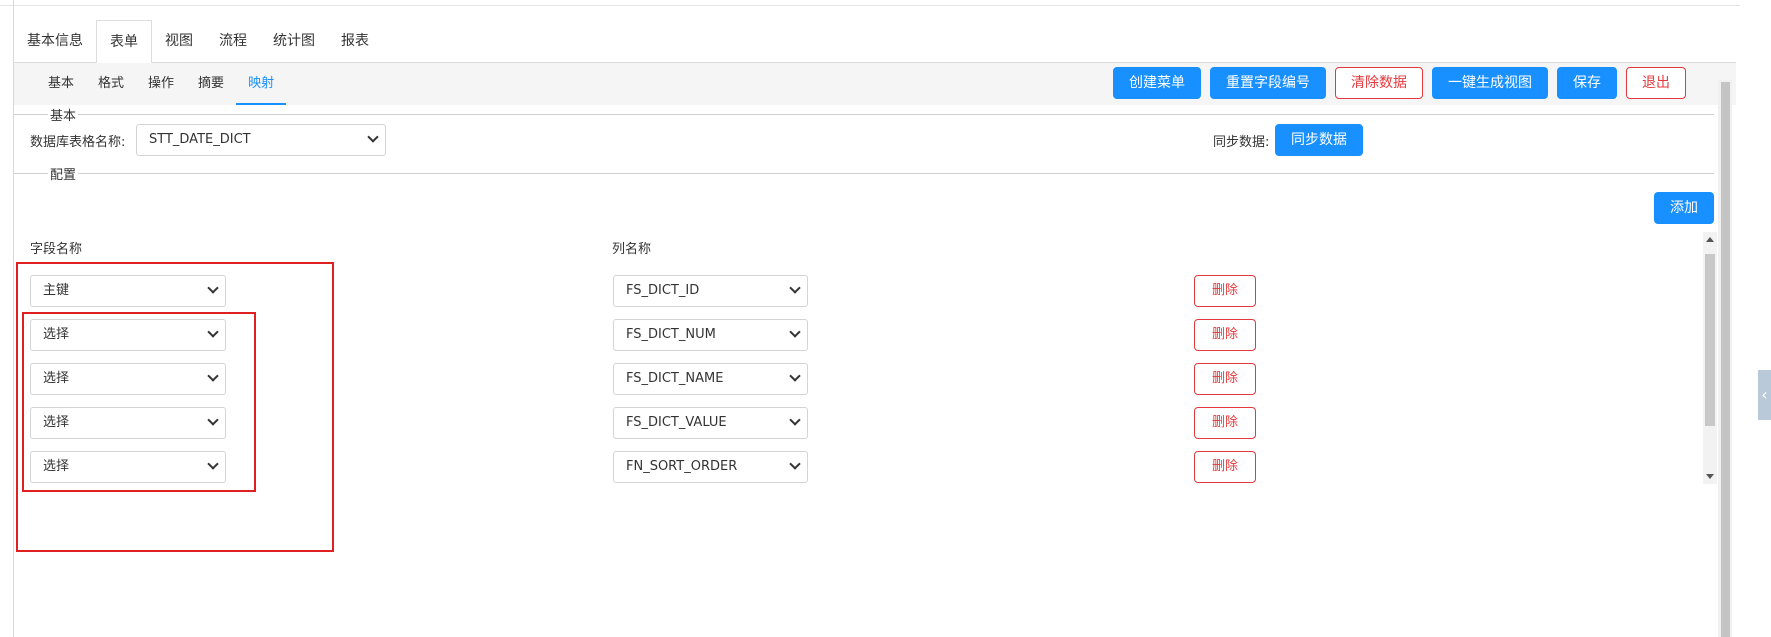 The image size is (1771, 637). What do you see at coordinates (55, 41) in the screenshot?
I see `tab-basic-info: 基本信息` at bounding box center [55, 41].